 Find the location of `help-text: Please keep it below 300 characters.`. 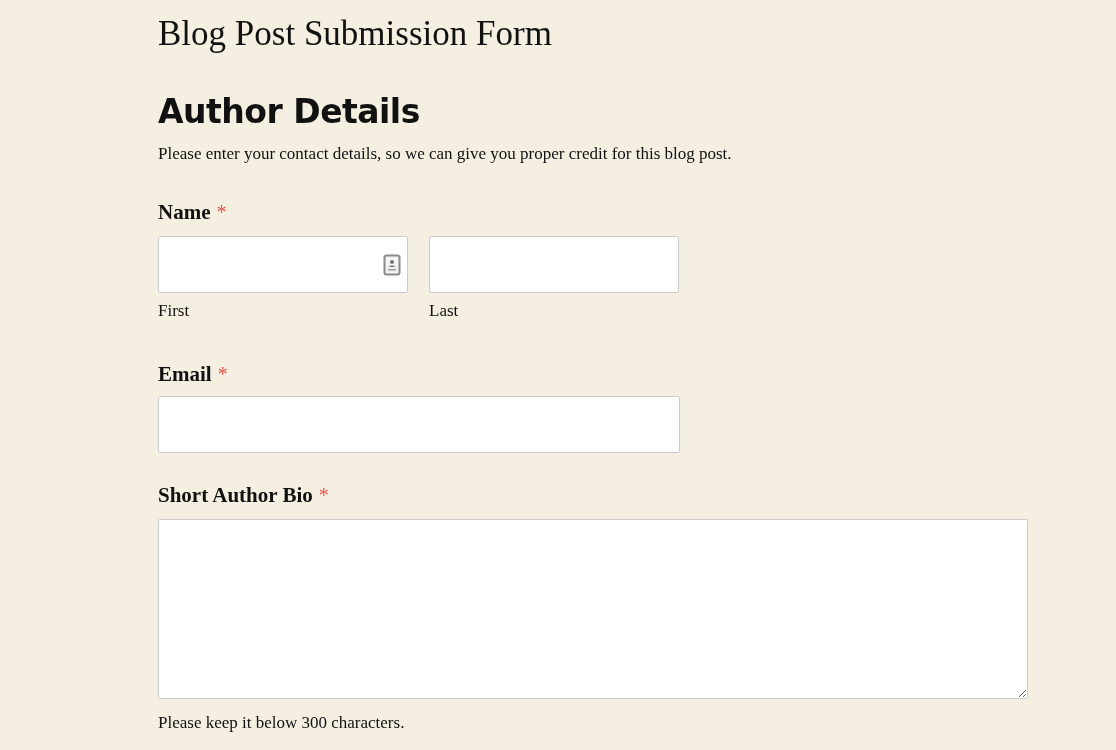

help-text: Please keep it below 300 characters. is located at coordinates (282, 723).